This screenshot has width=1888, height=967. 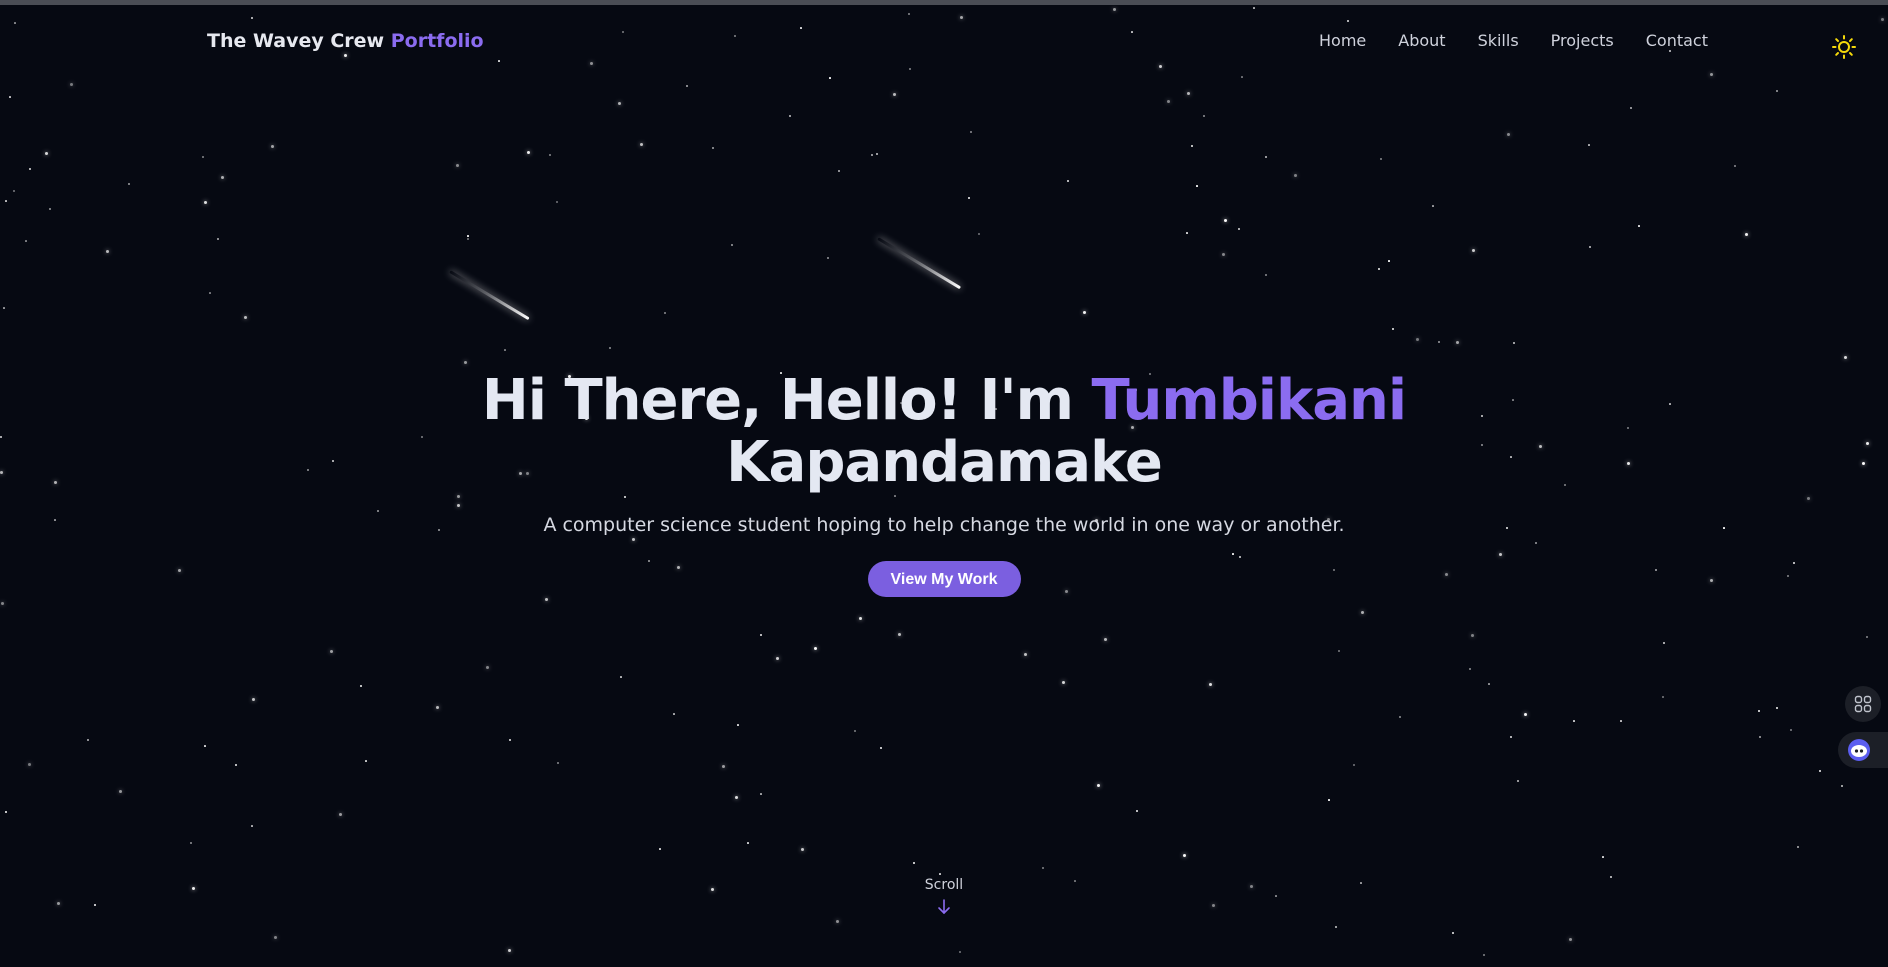 What do you see at coordinates (1582, 40) in the screenshot?
I see `nav-link-projects: Projects` at bounding box center [1582, 40].